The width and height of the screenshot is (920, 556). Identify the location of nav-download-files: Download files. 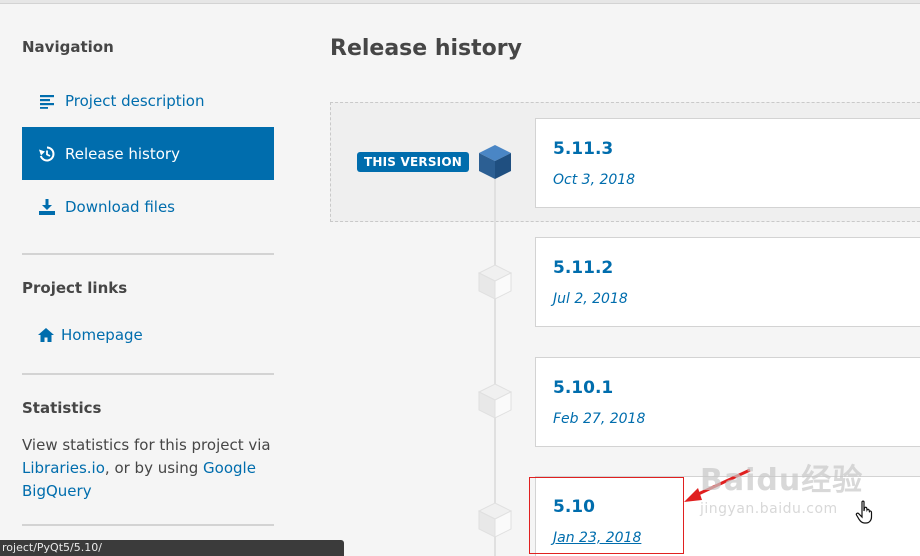
(148, 206).